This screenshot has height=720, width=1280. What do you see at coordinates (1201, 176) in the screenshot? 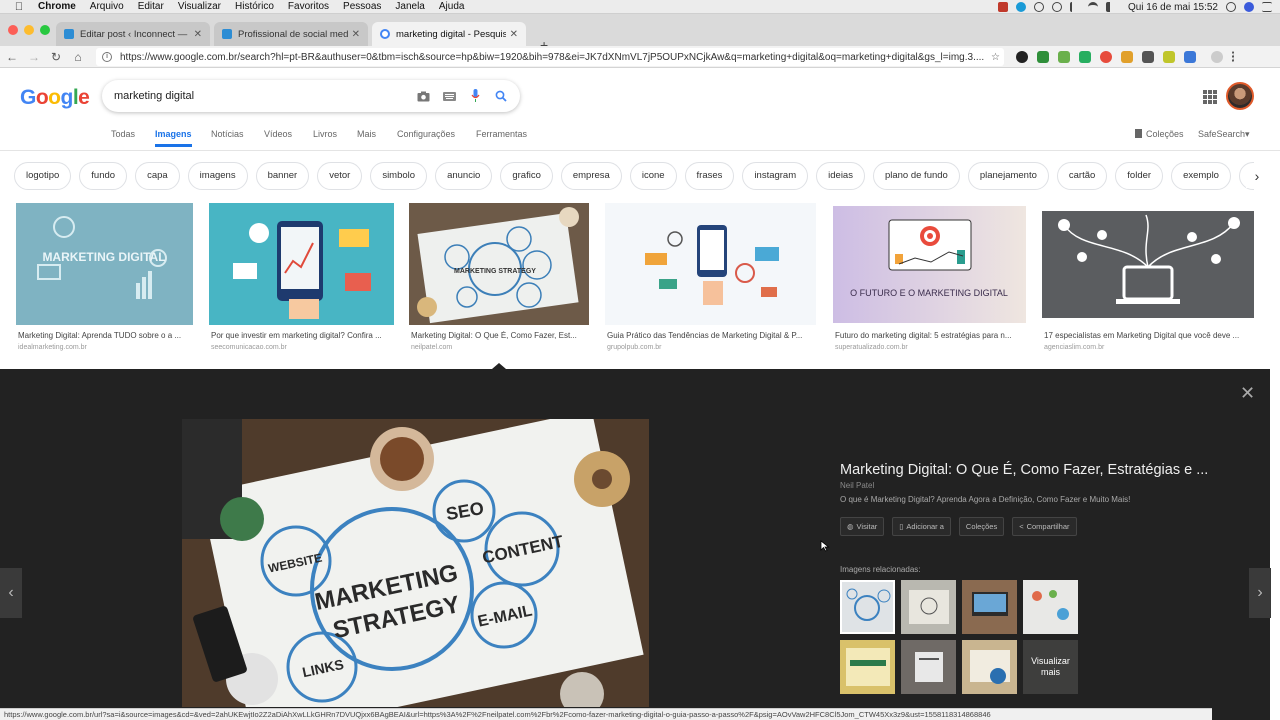
I see `suggestion-chip: exemplo` at bounding box center [1201, 176].